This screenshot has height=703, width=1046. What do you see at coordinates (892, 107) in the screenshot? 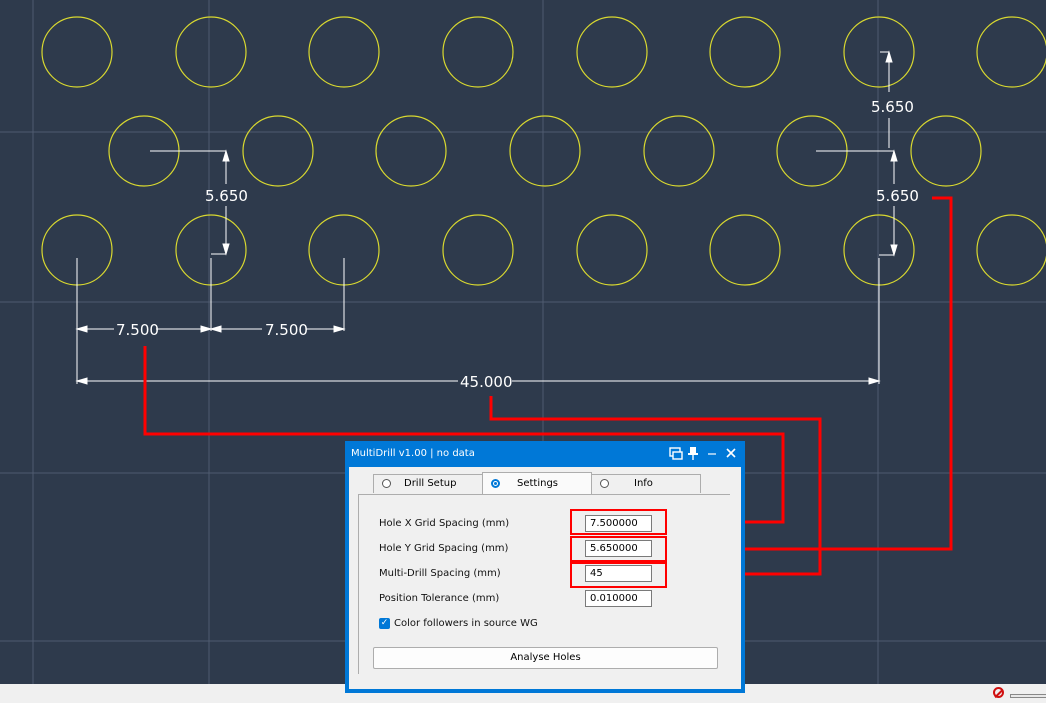
I see `y-spacing-right-top-label: 5.650` at bounding box center [892, 107].